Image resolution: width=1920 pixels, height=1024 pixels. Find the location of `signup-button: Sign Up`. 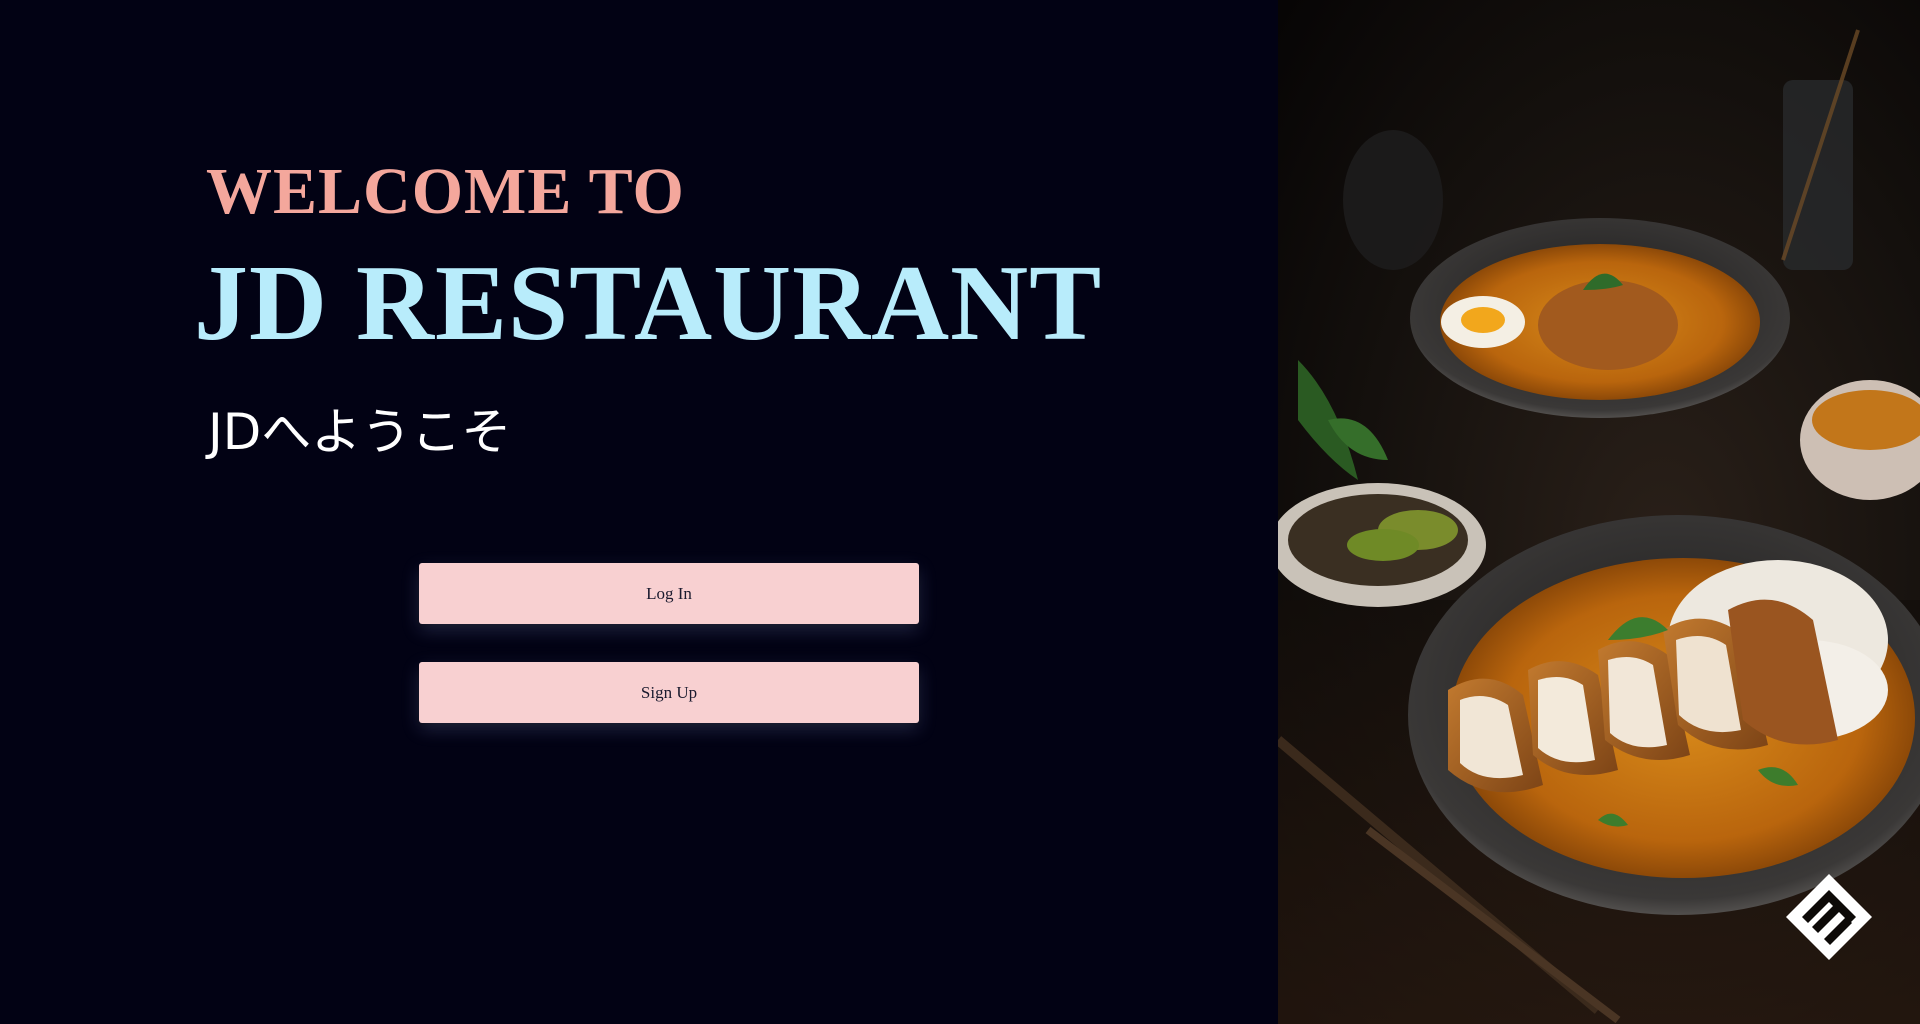

signup-button: Sign Up is located at coordinates (669, 692).